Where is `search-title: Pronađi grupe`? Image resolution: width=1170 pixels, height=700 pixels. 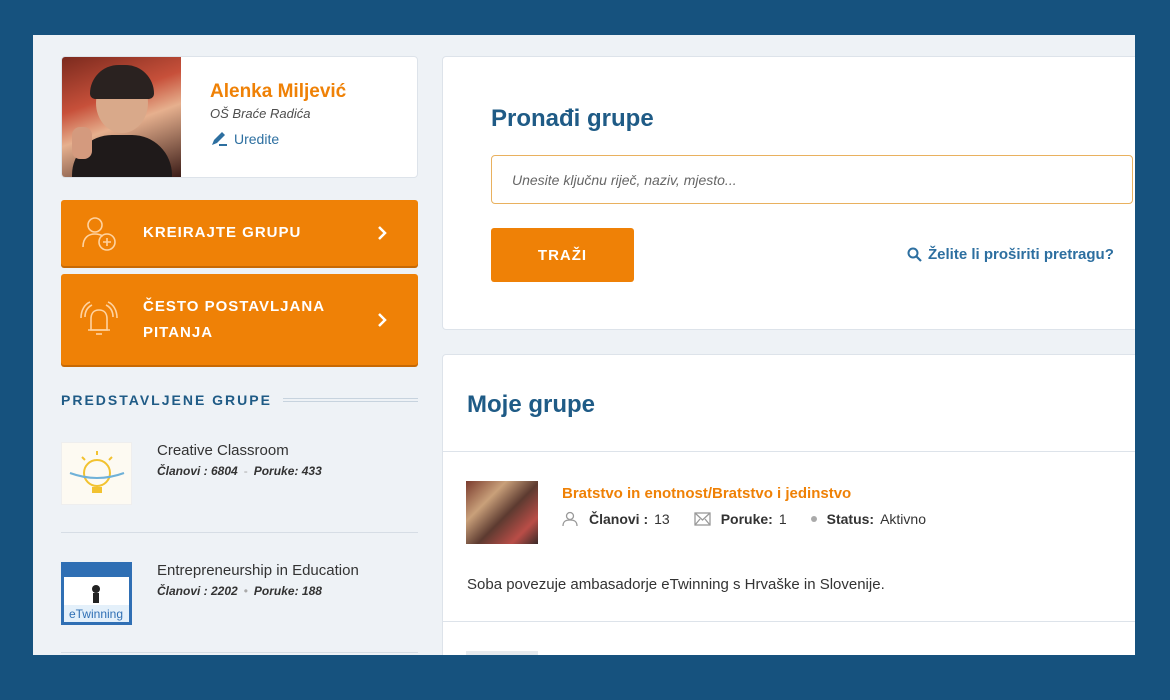 search-title: Pronađi grupe is located at coordinates (572, 118).